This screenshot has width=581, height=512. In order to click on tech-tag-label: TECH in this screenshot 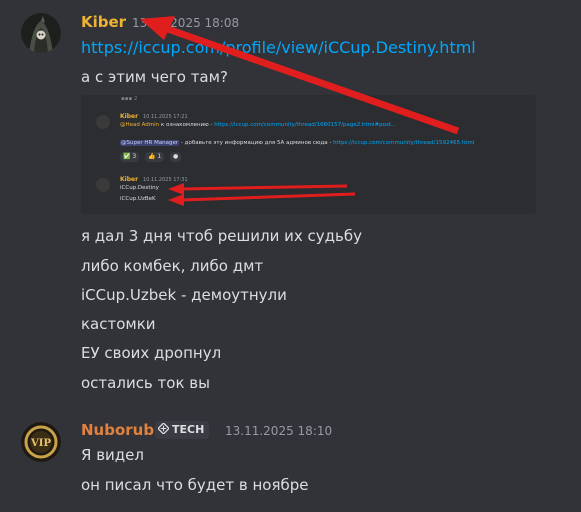, I will do `click(188, 429)`.